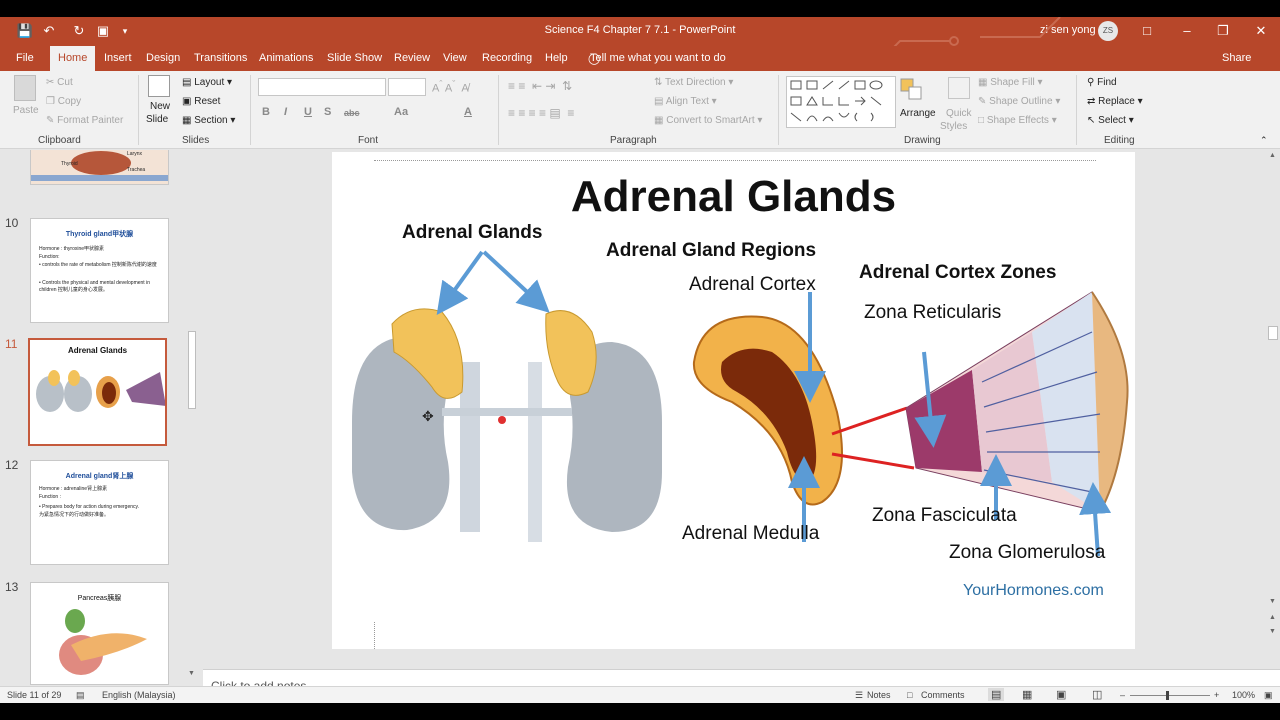 This screenshot has height=720, width=1280. What do you see at coordinates (659, 82) in the screenshot?
I see `text-direction-icon: ⇅` at bounding box center [659, 82].